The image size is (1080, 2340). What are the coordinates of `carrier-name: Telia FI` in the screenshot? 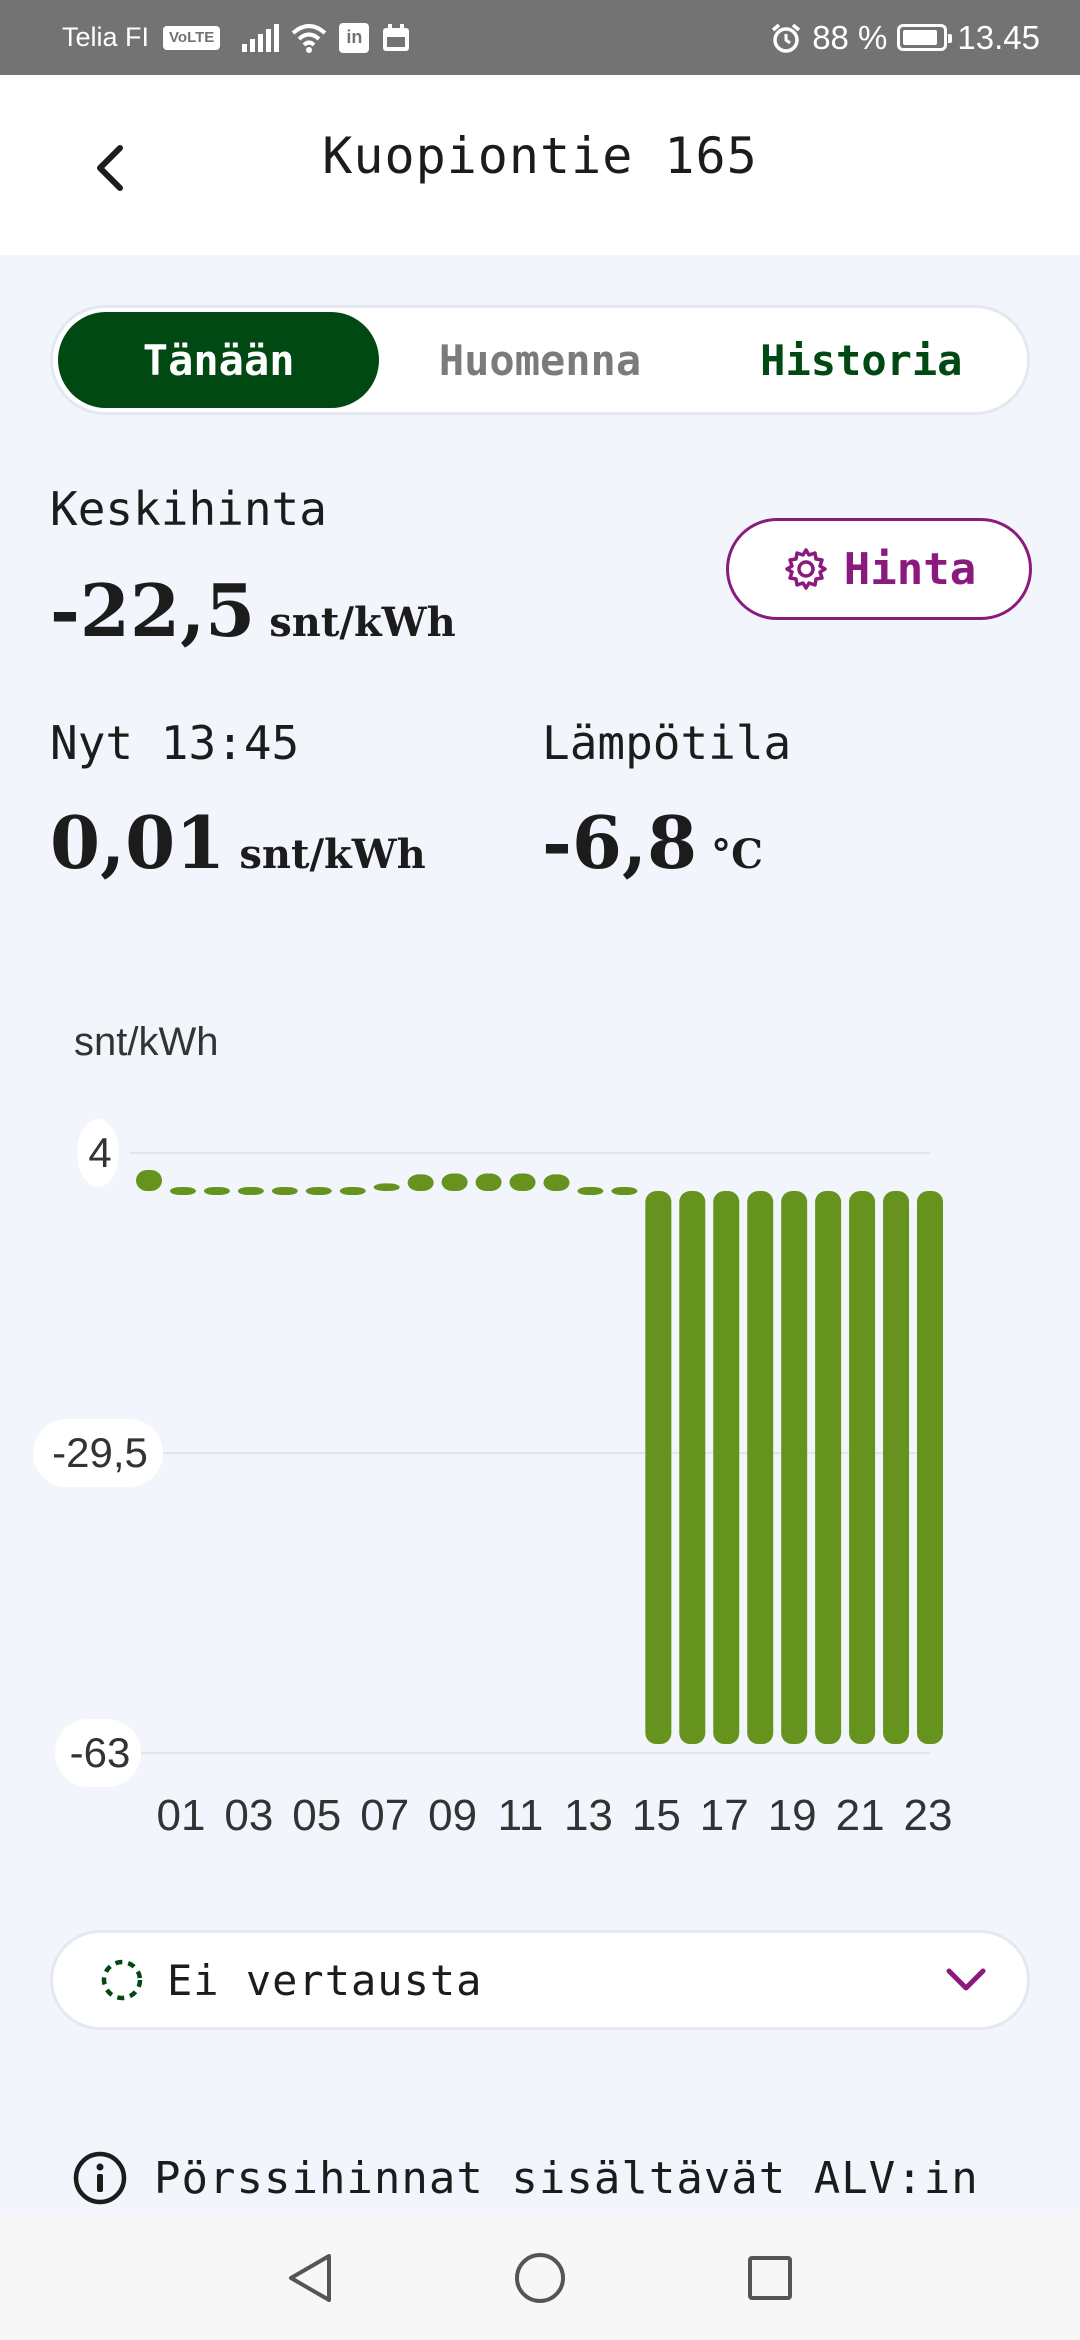 It's located at (106, 37).